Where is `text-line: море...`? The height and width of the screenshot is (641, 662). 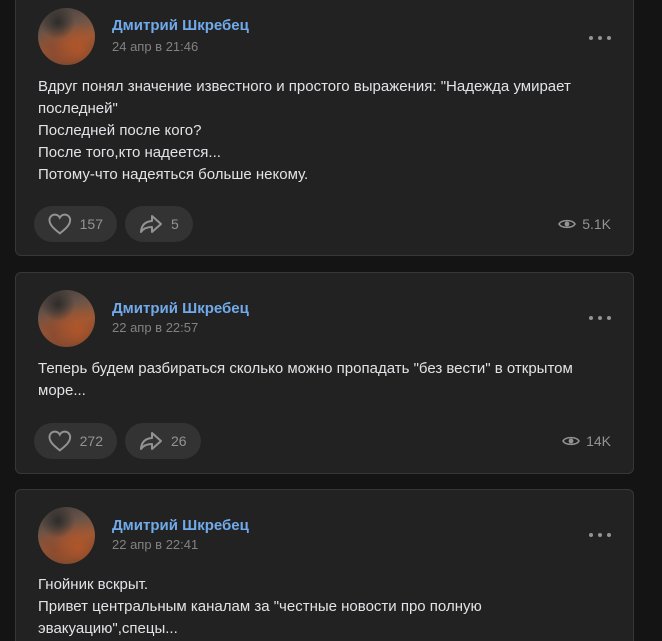
text-line: море... is located at coordinates (62, 390).